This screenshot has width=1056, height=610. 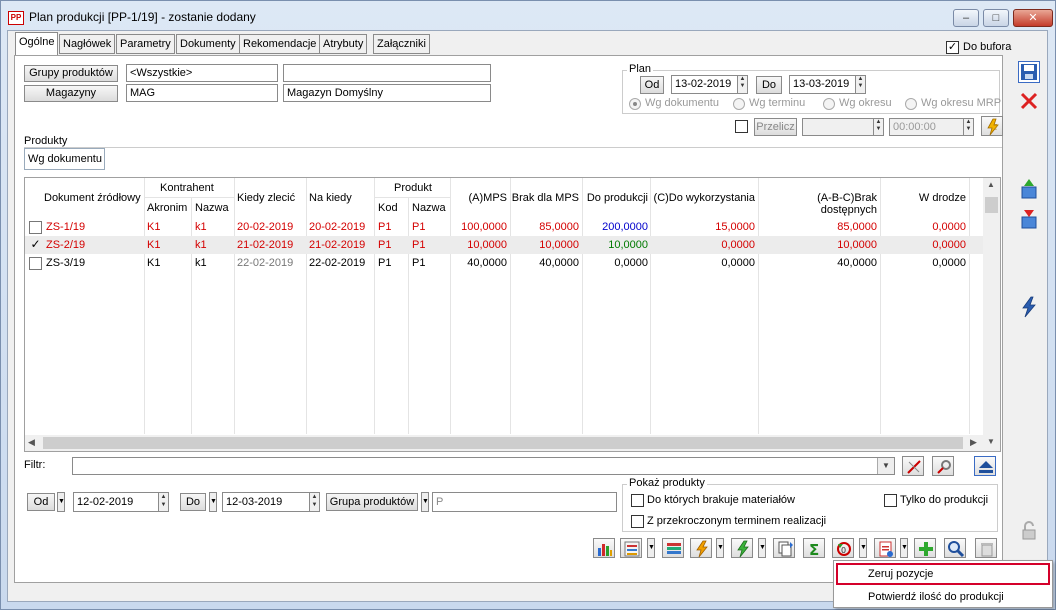 What do you see at coordinates (784, 548) in the screenshot?
I see `copy-documents-icon` at bounding box center [784, 548].